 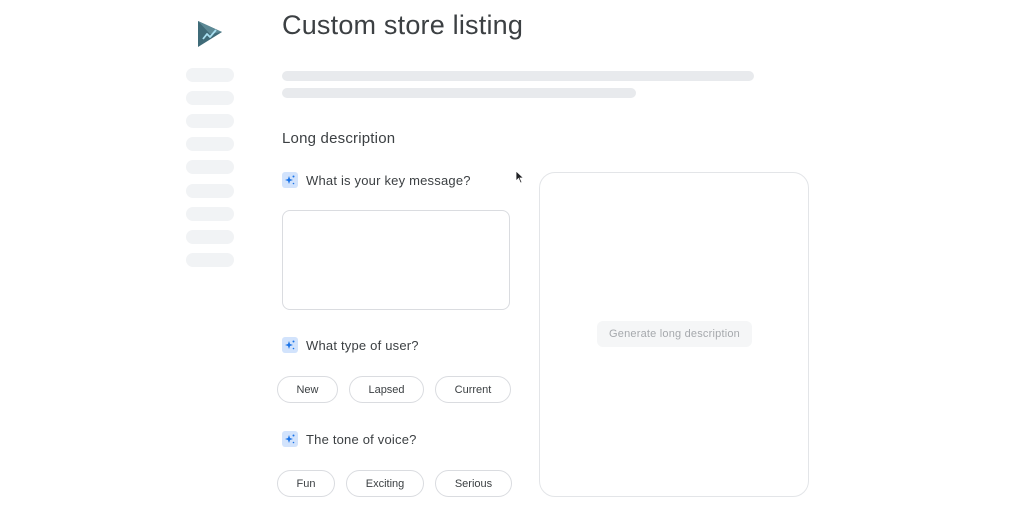 What do you see at coordinates (473, 483) in the screenshot?
I see `chip-serious: Serious` at bounding box center [473, 483].